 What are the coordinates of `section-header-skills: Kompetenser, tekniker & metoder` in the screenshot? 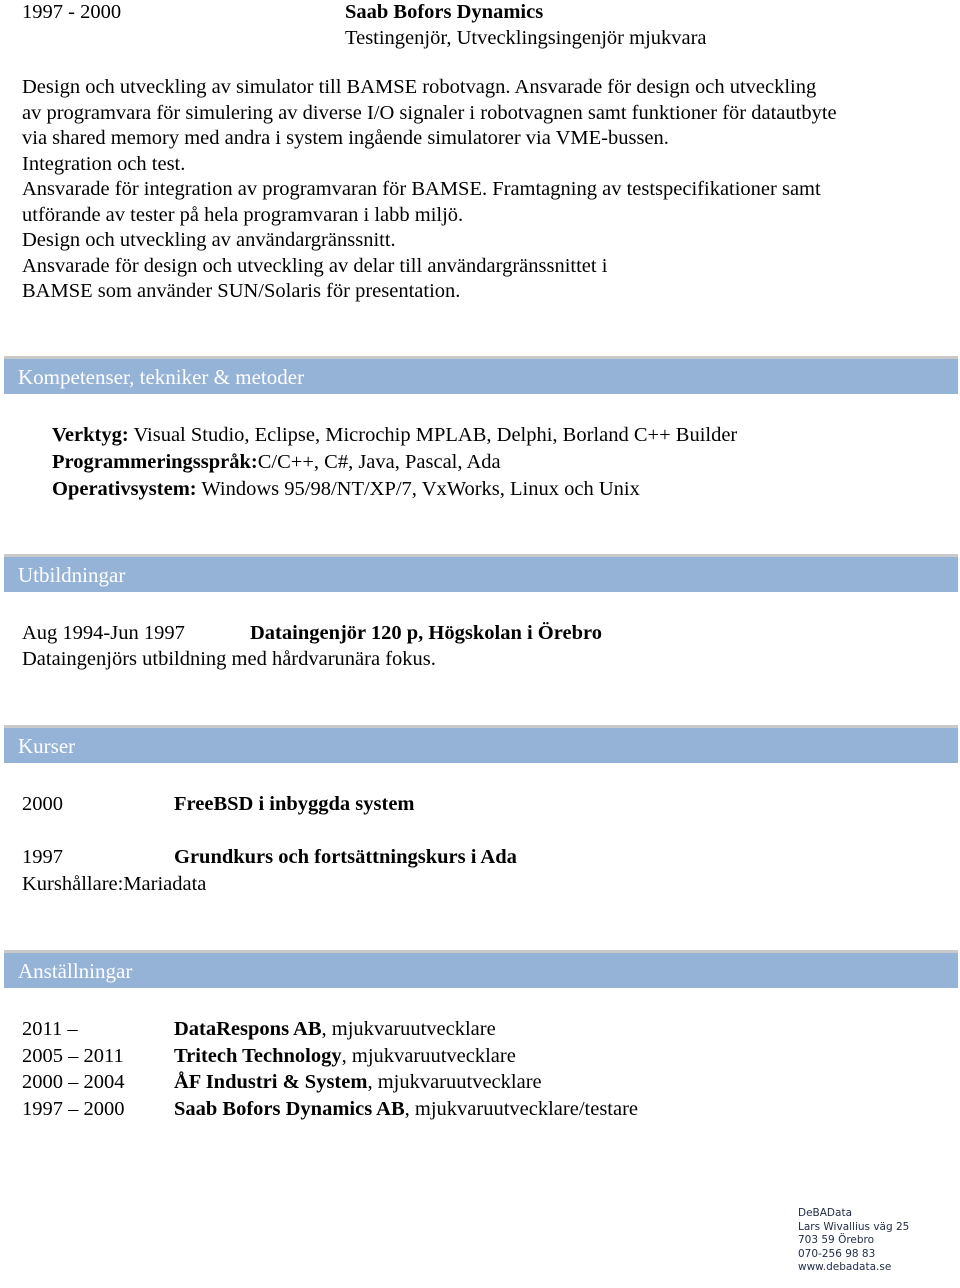 It's located at (481, 375).